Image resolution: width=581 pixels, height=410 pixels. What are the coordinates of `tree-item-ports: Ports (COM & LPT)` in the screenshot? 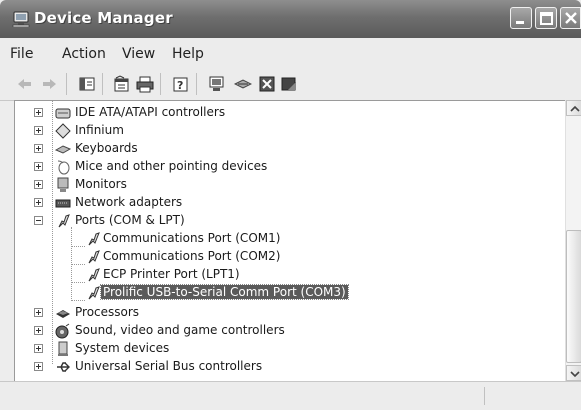 It's located at (289, 221).